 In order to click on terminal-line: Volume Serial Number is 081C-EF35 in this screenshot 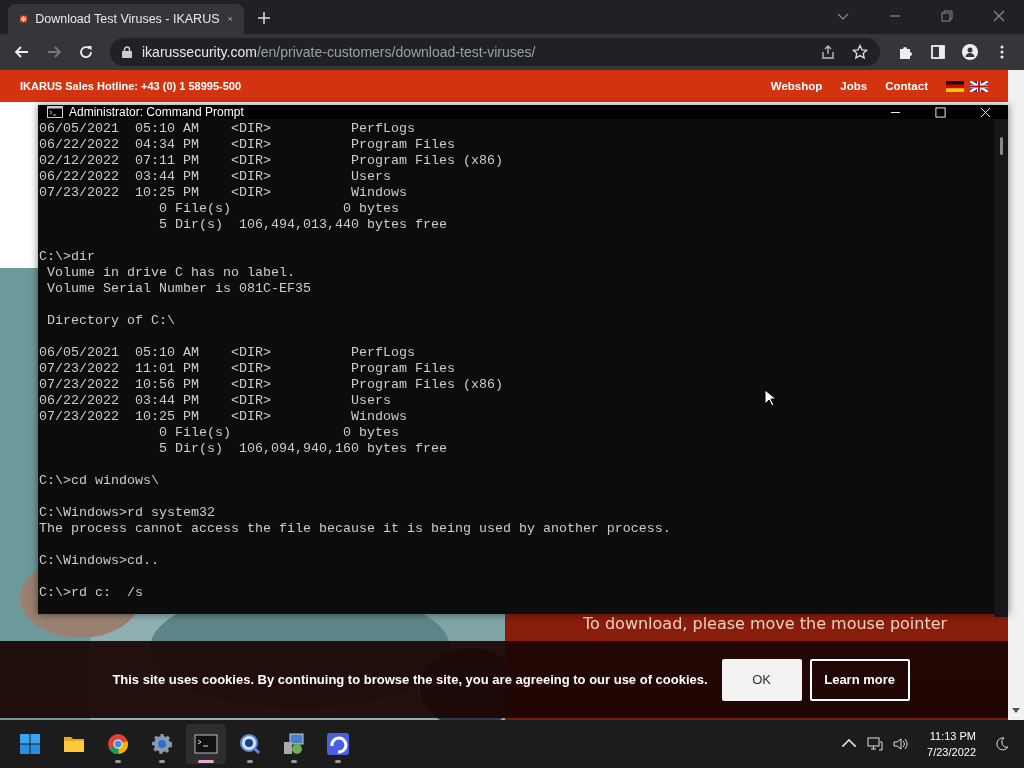, I will do `click(178, 289)`.